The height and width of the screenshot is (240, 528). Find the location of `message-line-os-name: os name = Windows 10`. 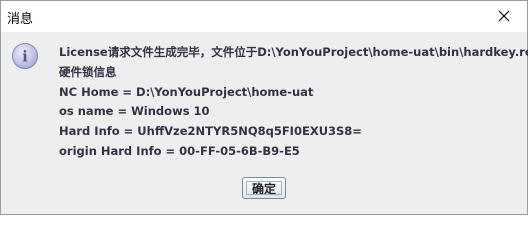

message-line-os-name: os name = Windows 10 is located at coordinates (134, 111).